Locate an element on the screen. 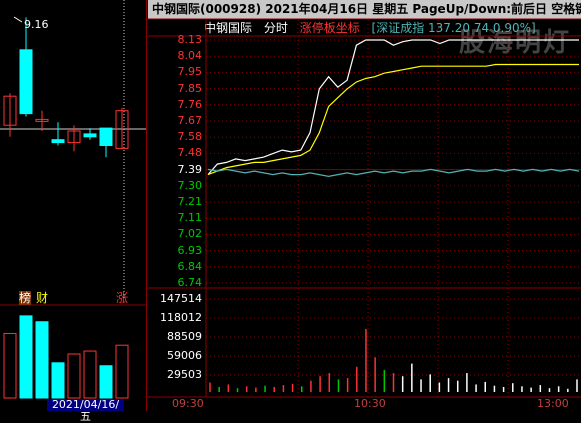 The width and height of the screenshot is (581, 423). badge-zhang: 涨 is located at coordinates (122, 298).